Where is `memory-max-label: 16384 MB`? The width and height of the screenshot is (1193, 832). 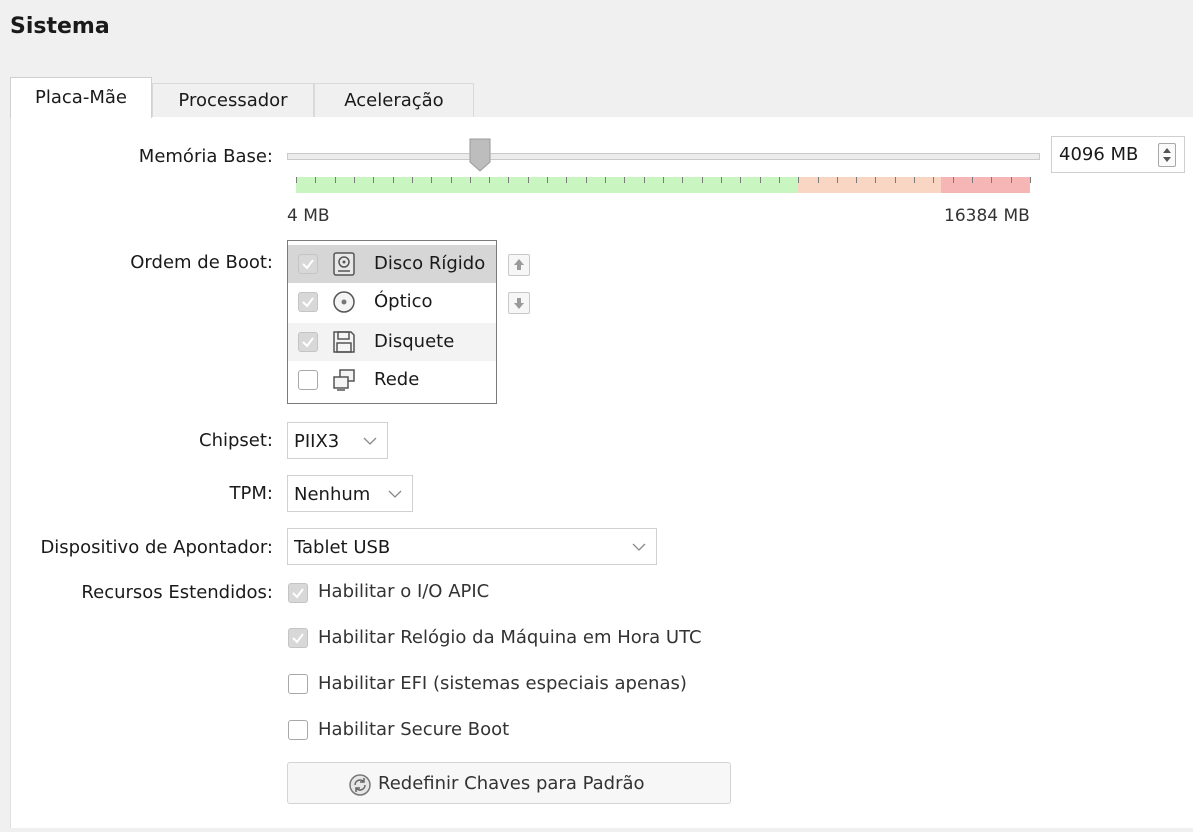
memory-max-label: 16384 MB is located at coordinates (987, 216).